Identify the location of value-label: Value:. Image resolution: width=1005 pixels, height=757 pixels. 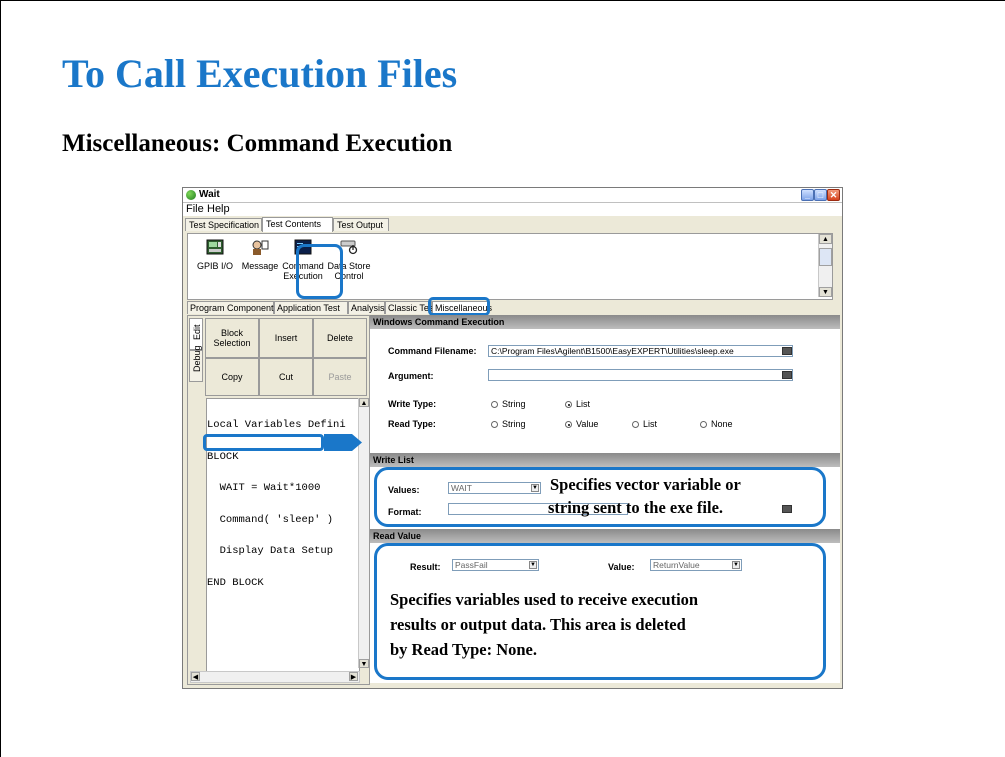
(621, 567).